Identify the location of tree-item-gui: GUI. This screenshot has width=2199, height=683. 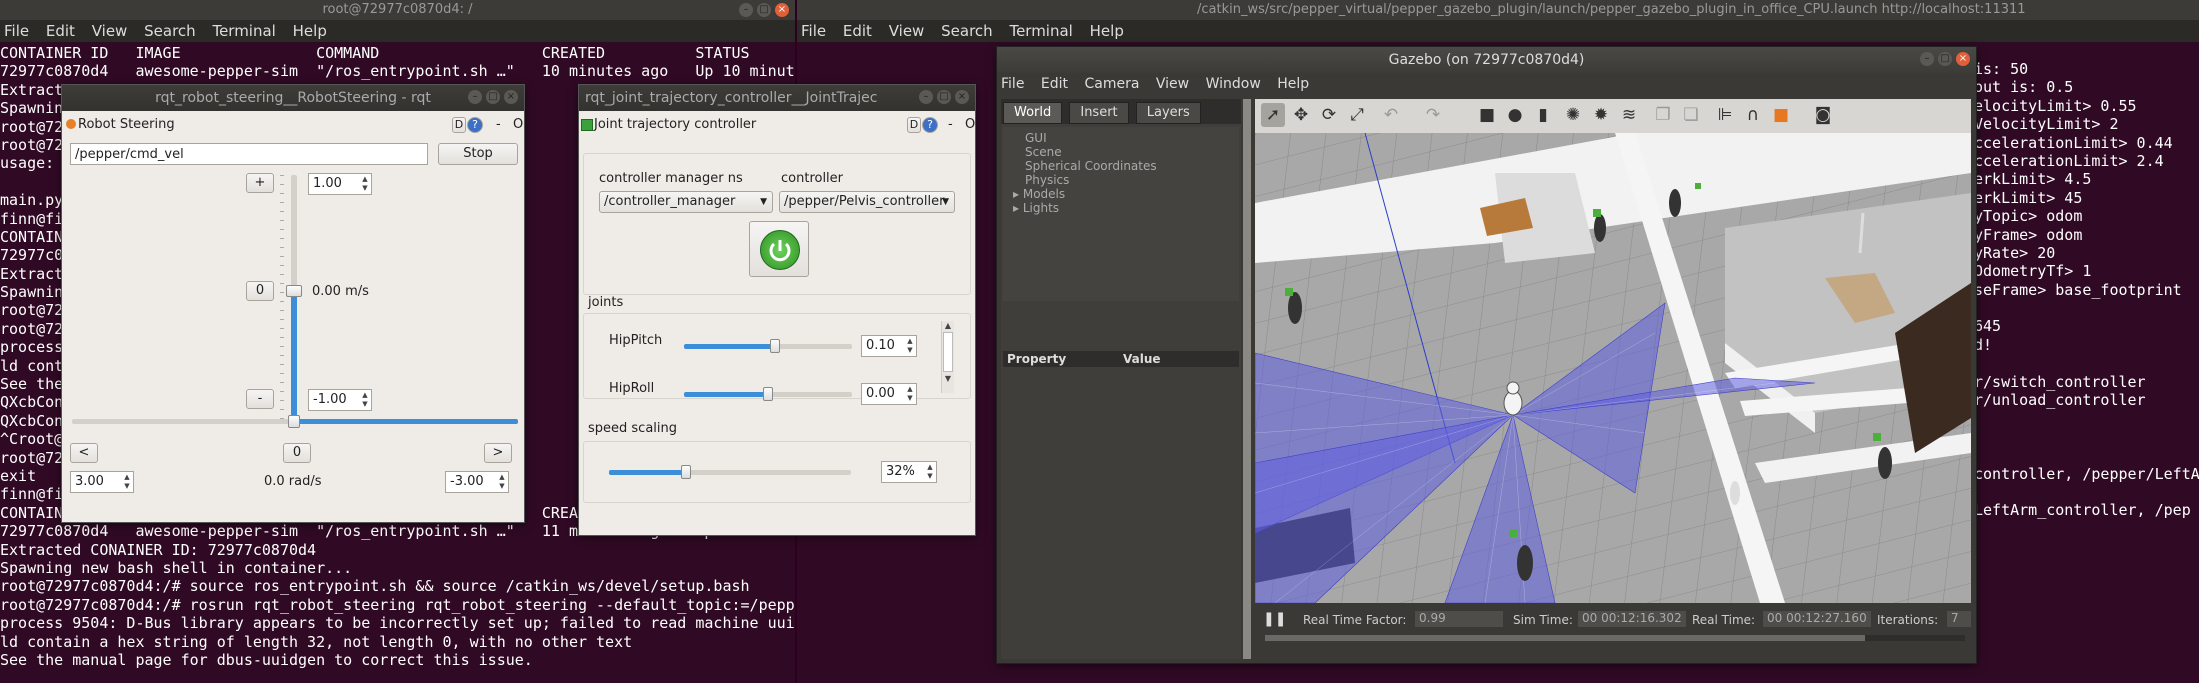
(1121, 138).